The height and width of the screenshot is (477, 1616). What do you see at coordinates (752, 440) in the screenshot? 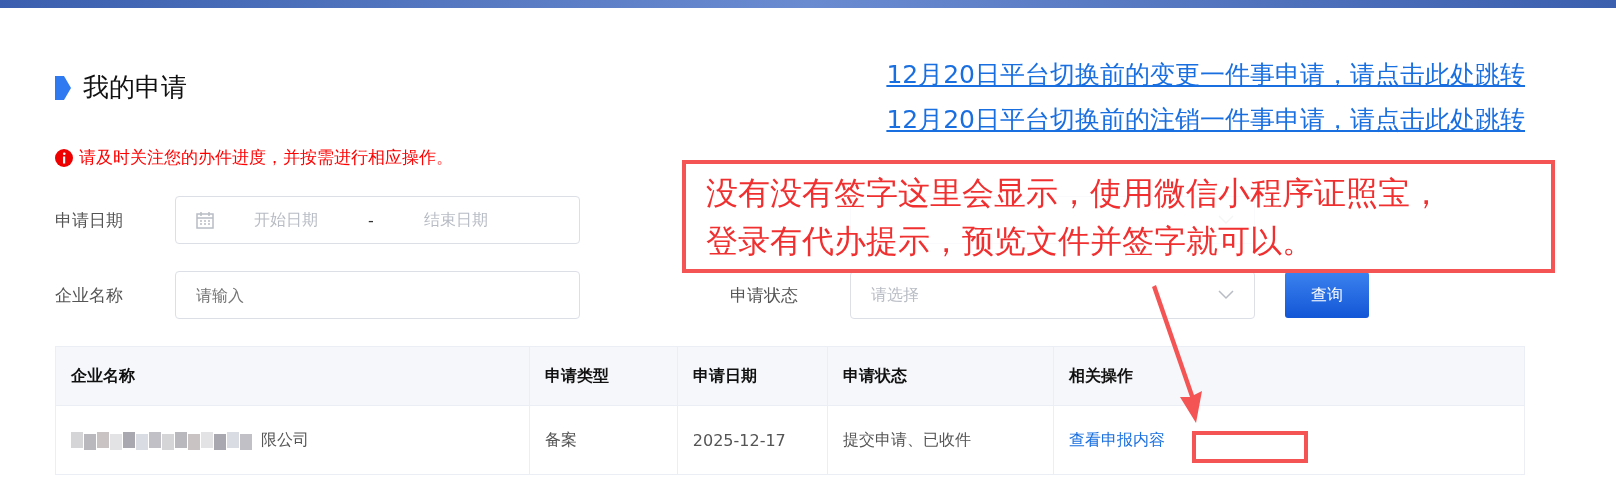
I see `table-cell: 2025-12-17` at bounding box center [752, 440].